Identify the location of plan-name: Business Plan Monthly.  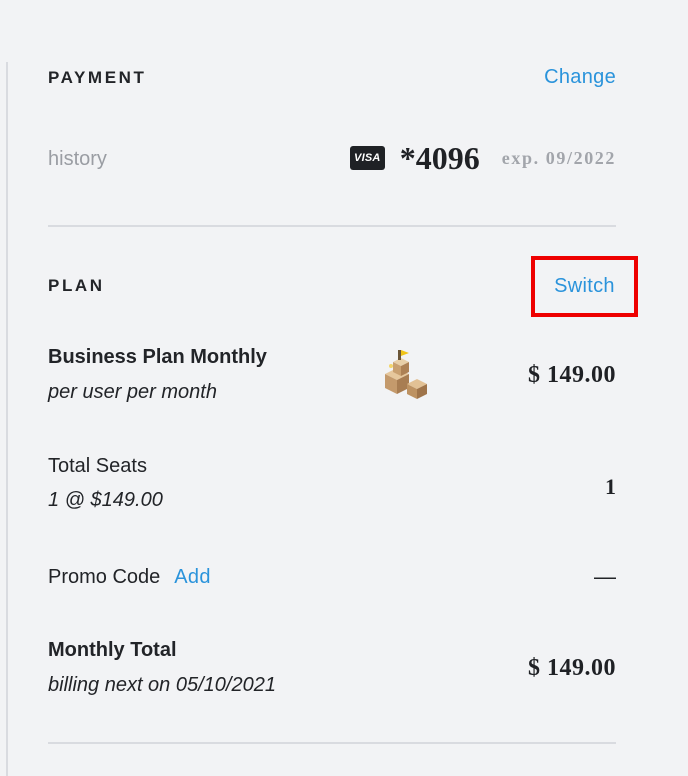
(157, 357).